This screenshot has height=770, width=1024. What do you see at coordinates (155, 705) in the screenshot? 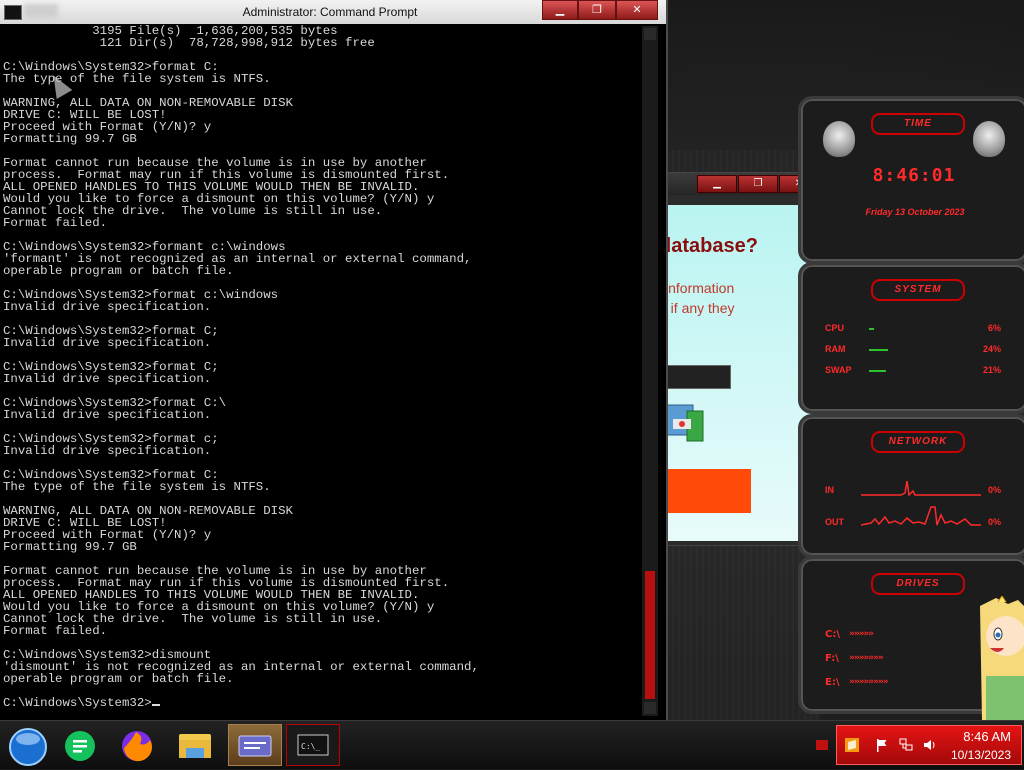
I see `text-cursor` at bounding box center [155, 705].